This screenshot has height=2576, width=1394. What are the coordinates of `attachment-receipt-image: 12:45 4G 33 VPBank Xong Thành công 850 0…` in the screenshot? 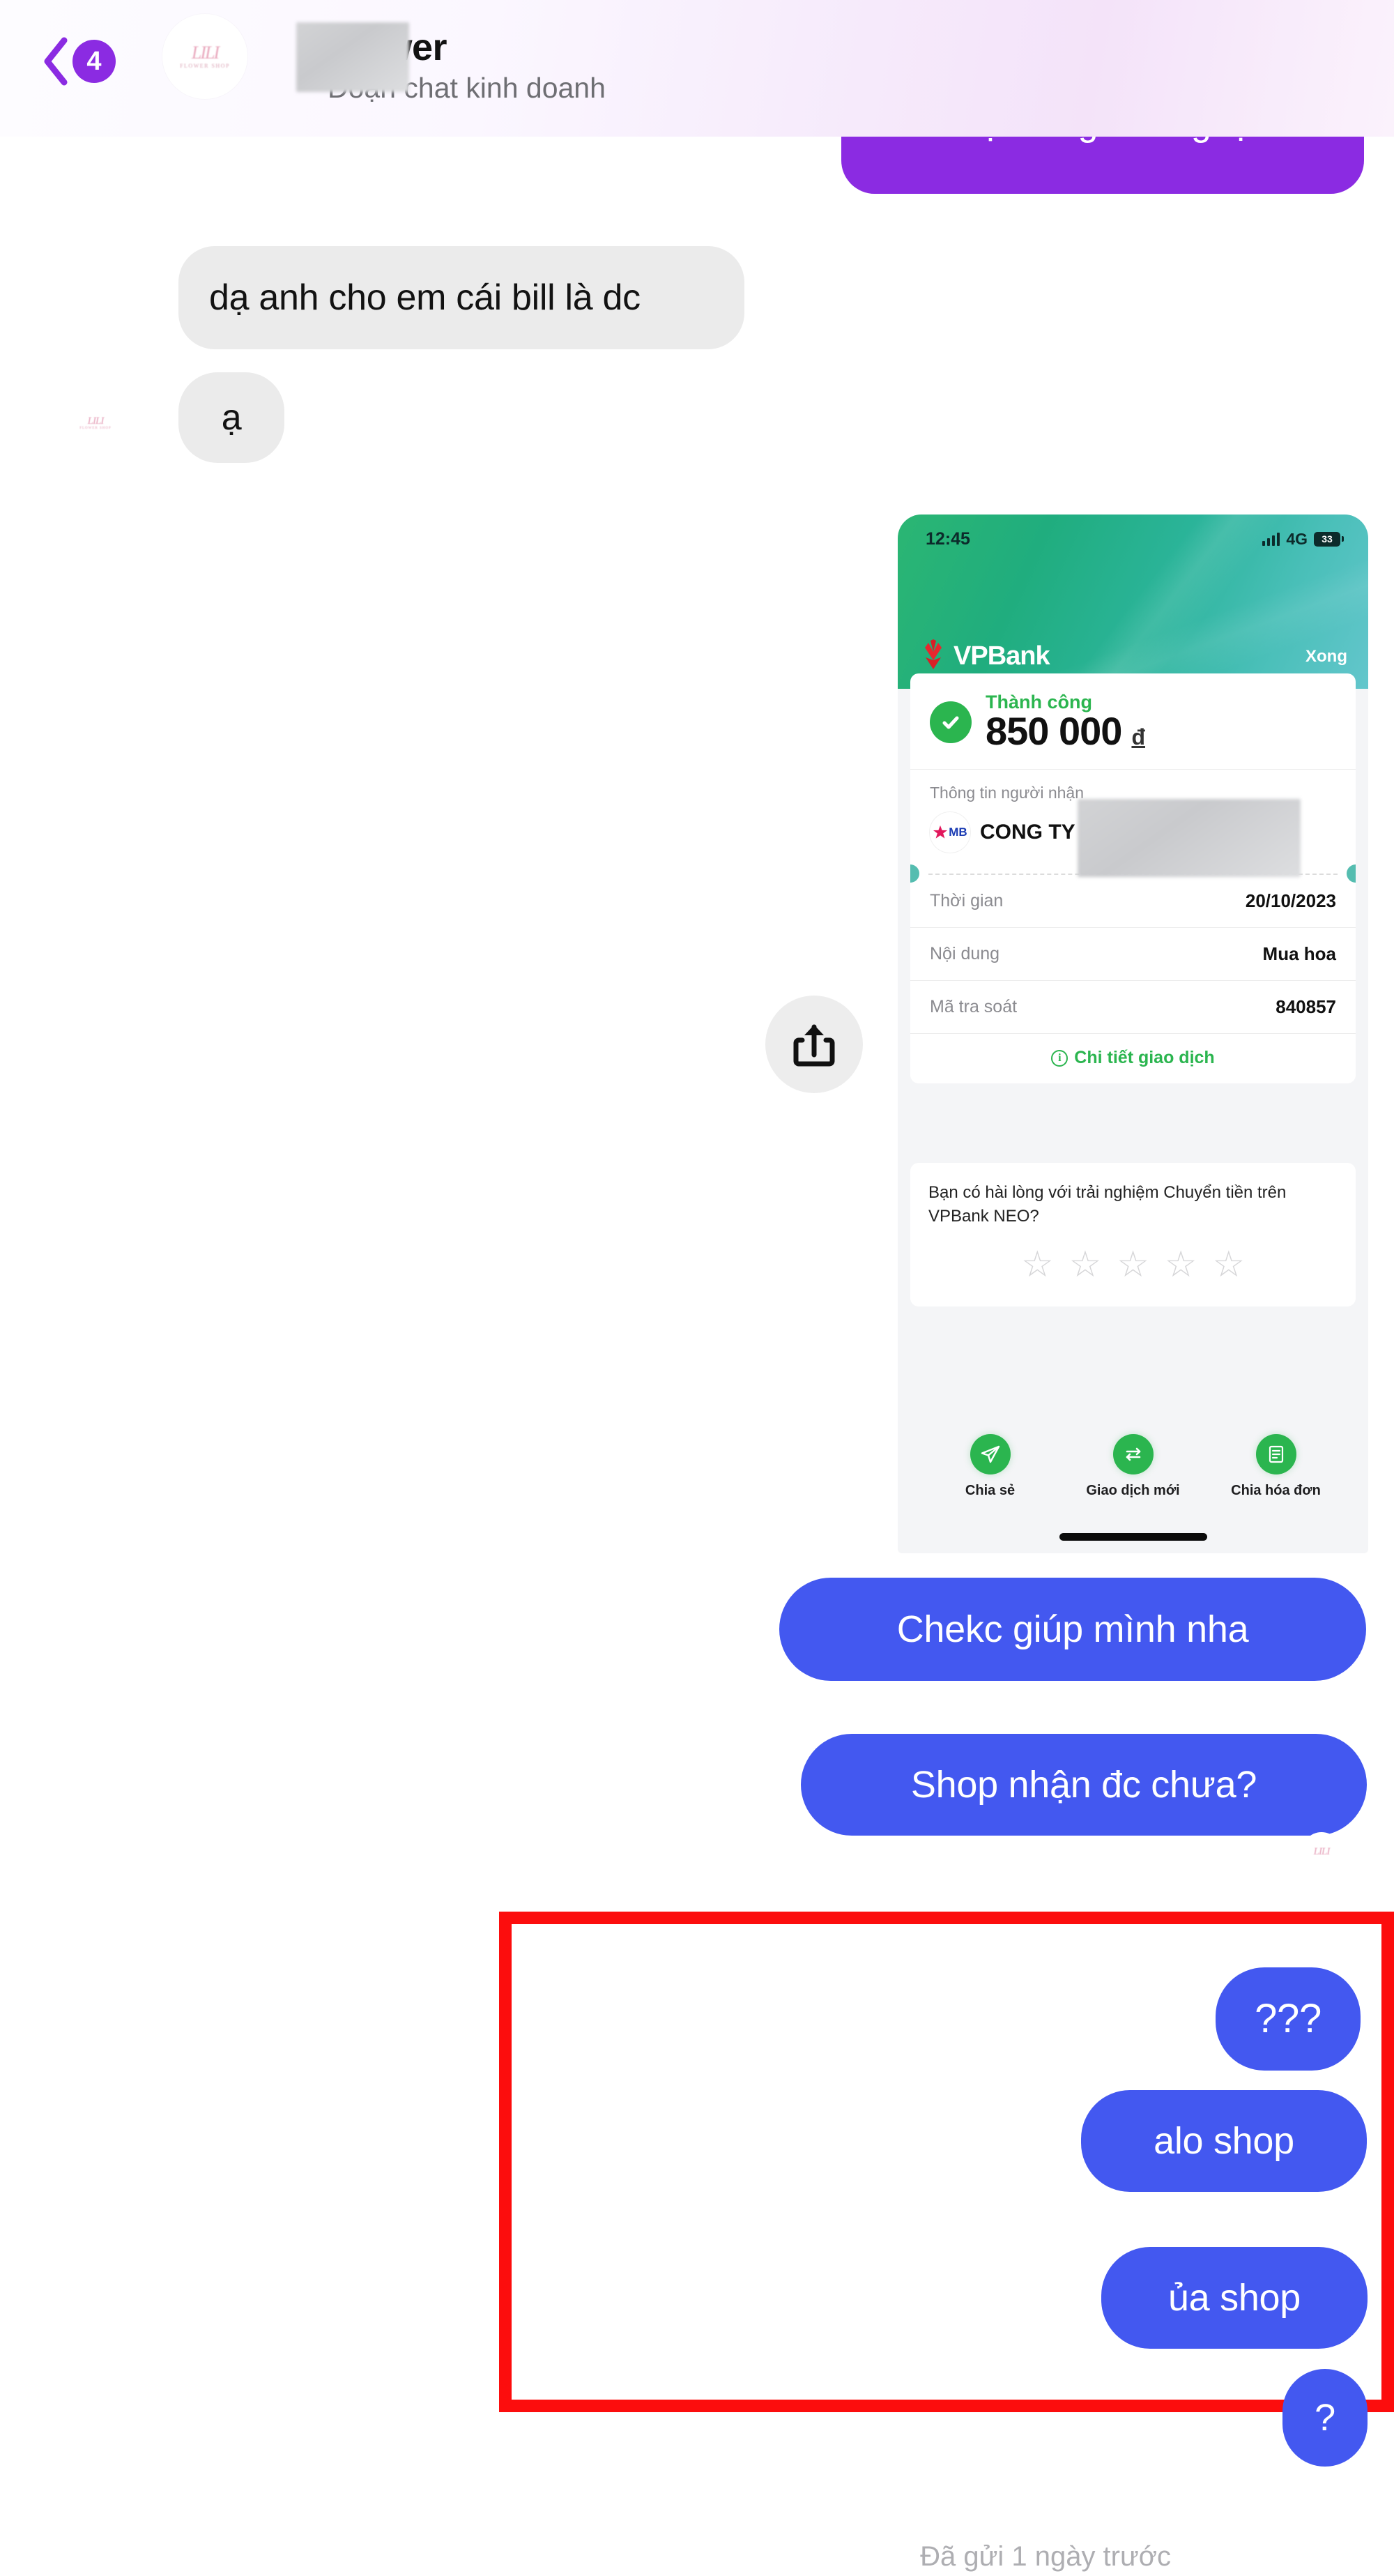 It's located at (1133, 1034).